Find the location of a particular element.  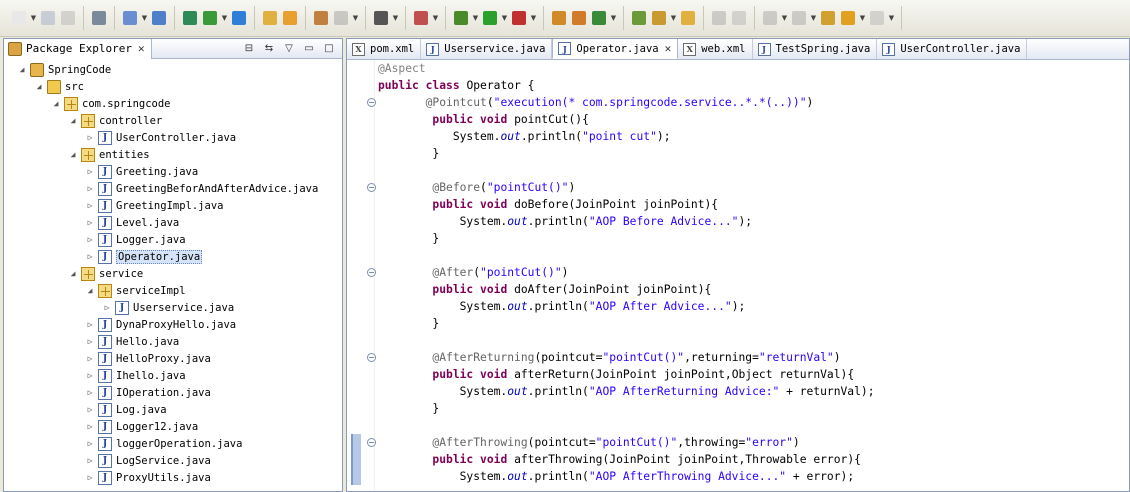

tree-item: ◢ service is located at coordinates (173, 273).